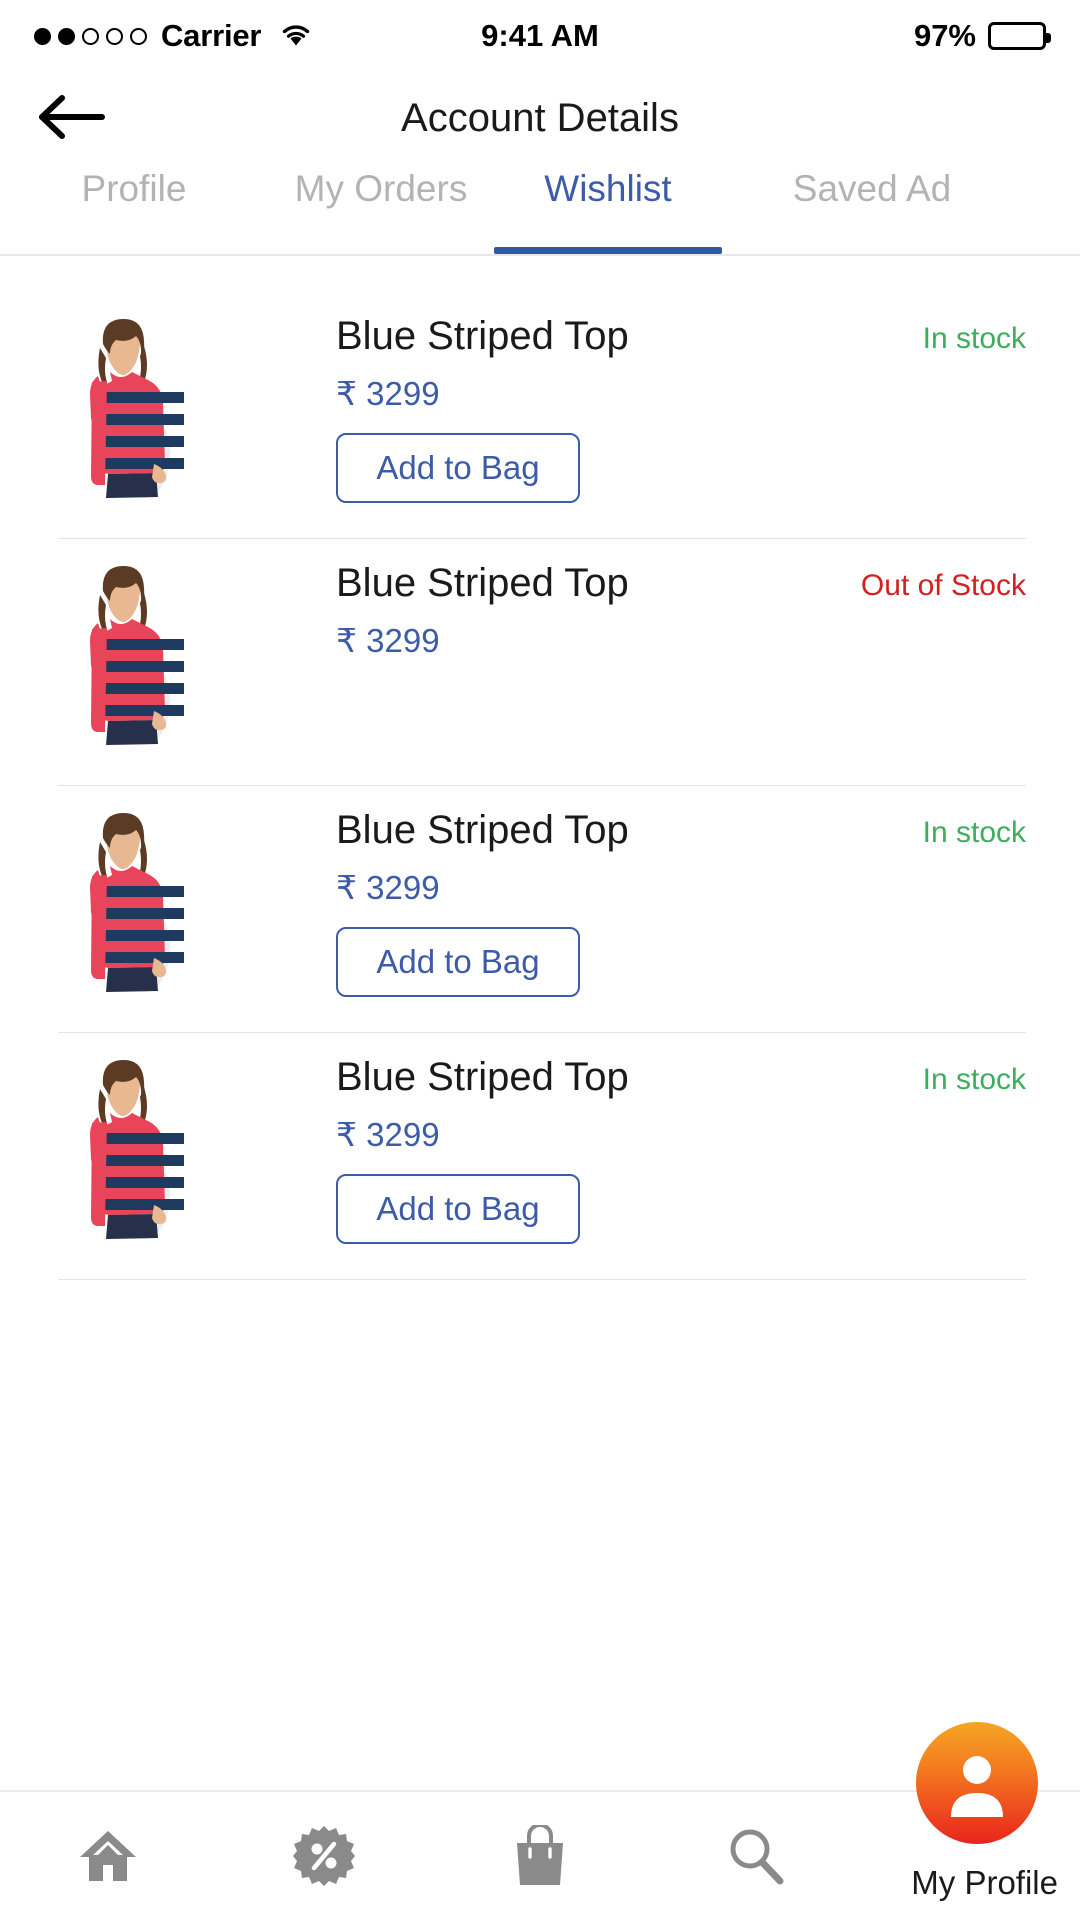  Describe the element at coordinates (872, 188) in the screenshot. I see `tab-label: Saved Ad` at that location.